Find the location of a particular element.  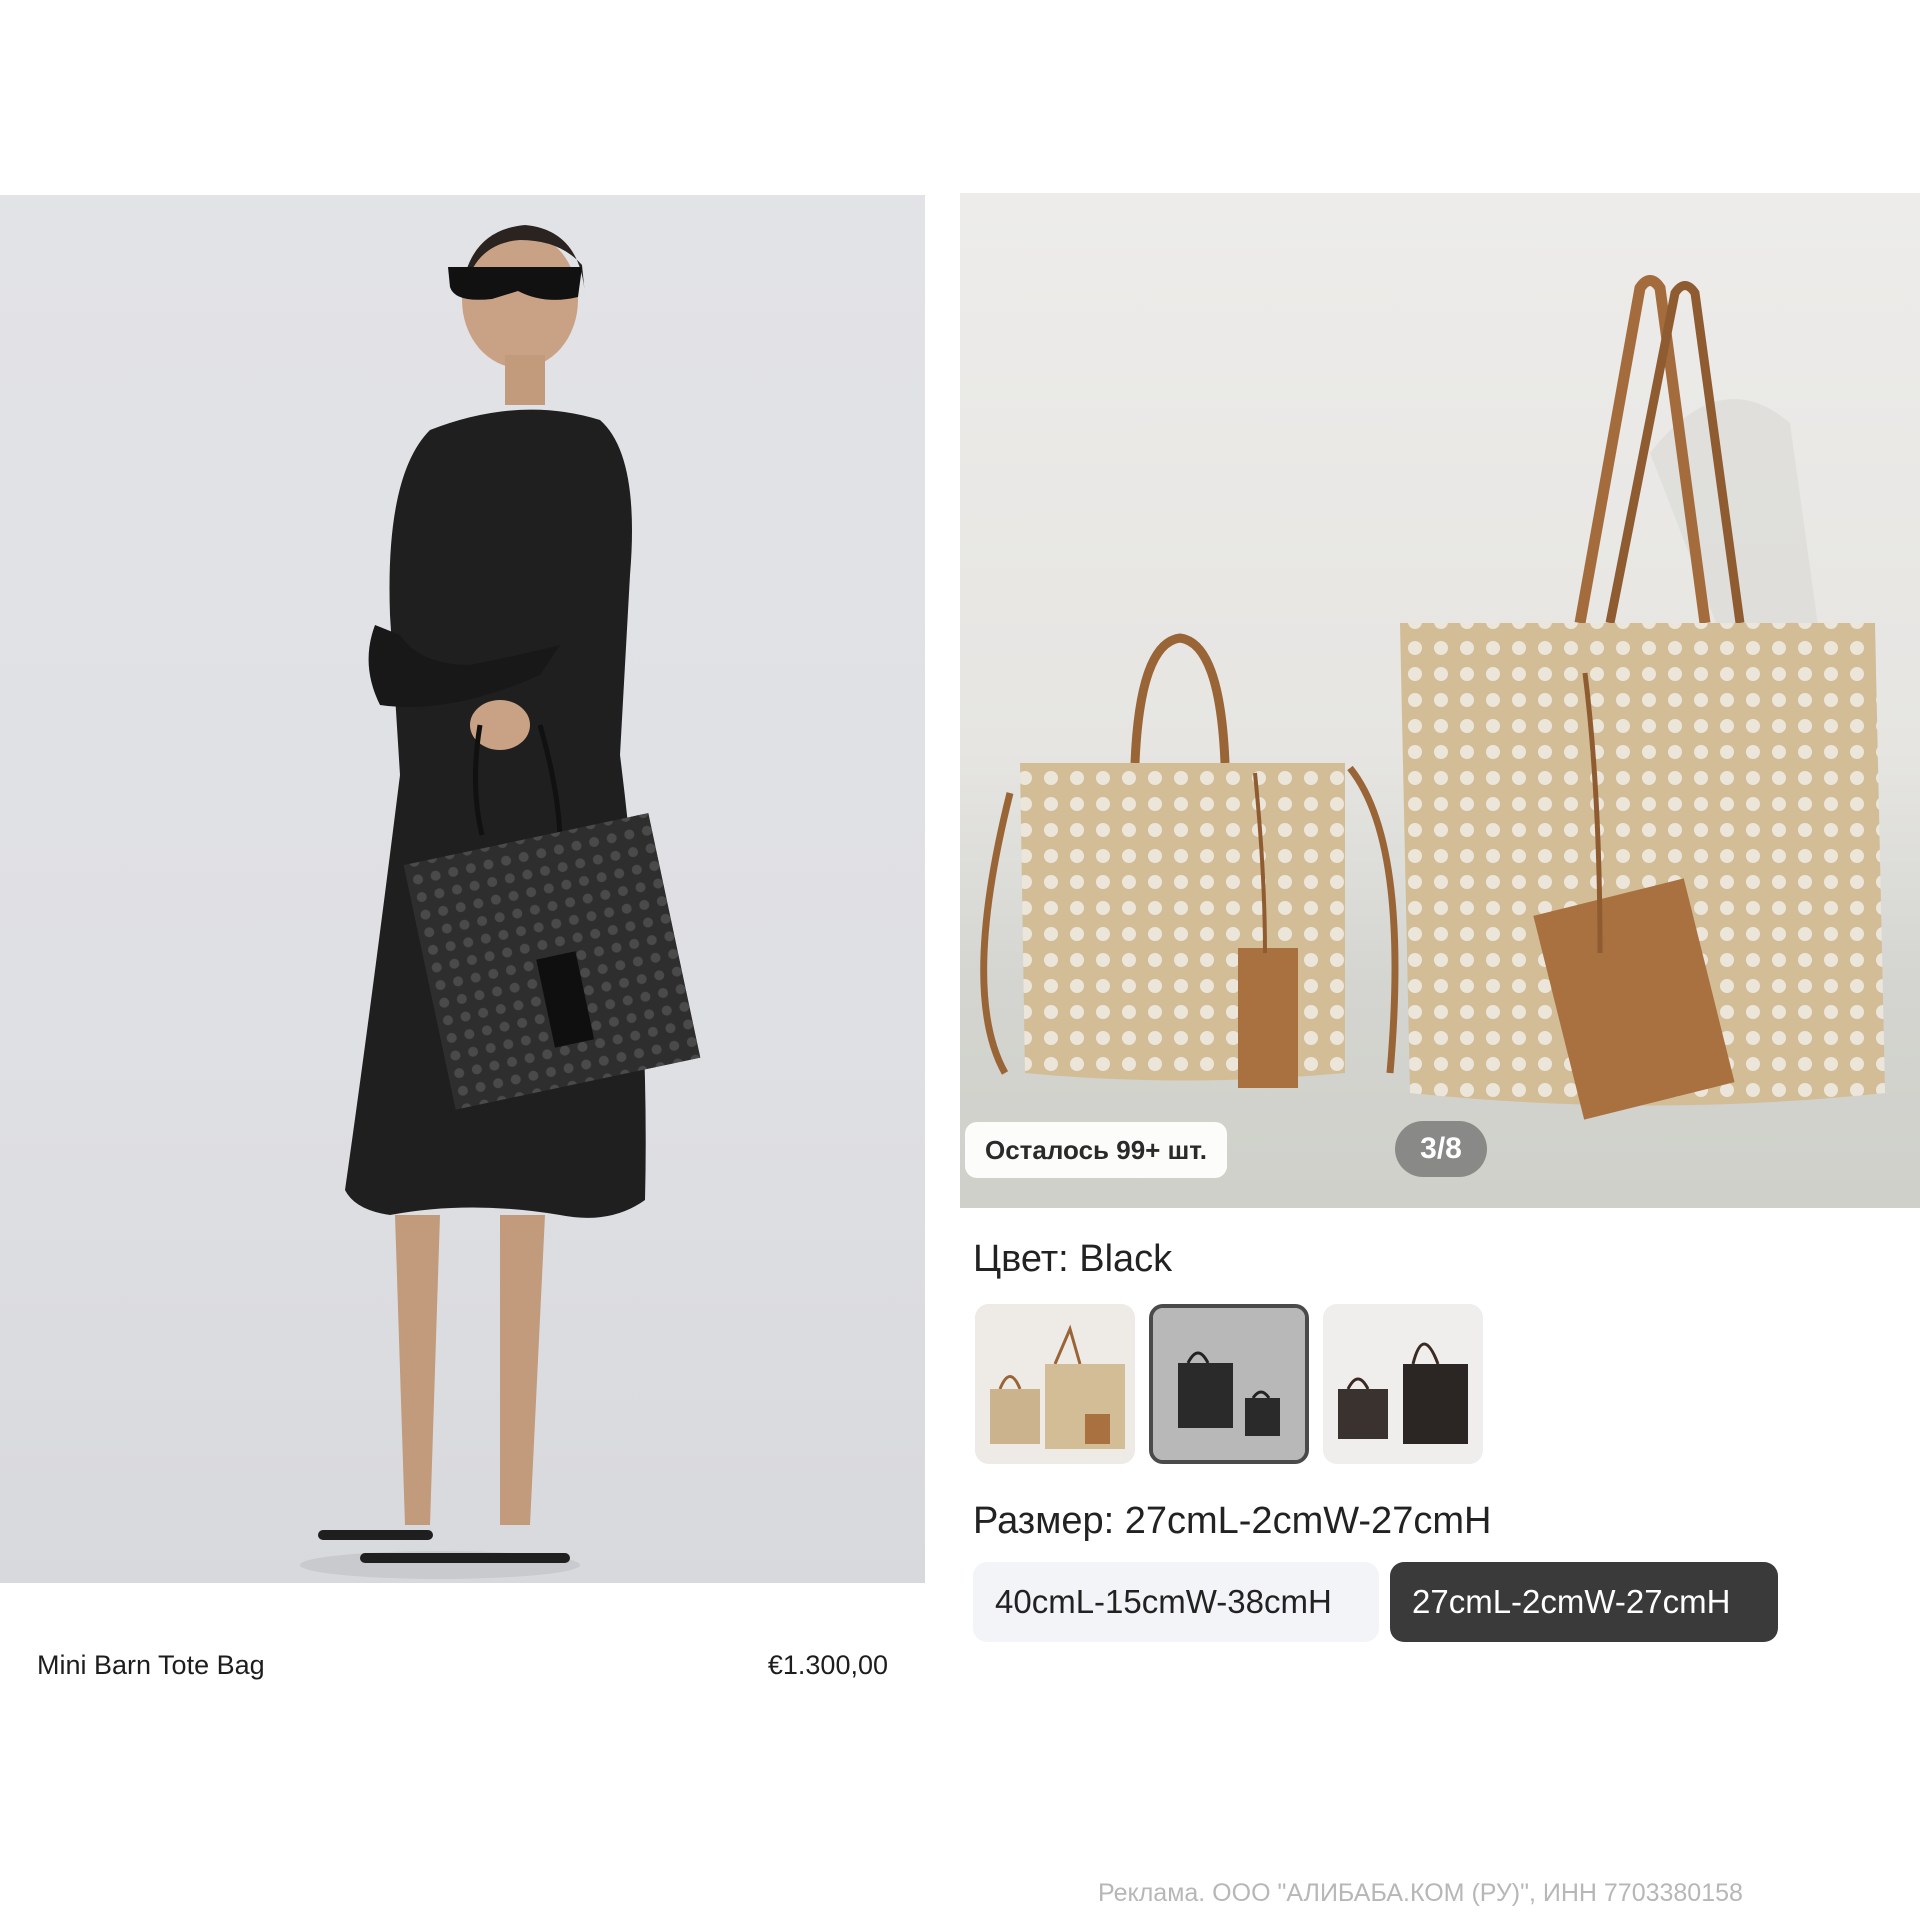

color-swatch-dark is located at coordinates (1403, 1384).